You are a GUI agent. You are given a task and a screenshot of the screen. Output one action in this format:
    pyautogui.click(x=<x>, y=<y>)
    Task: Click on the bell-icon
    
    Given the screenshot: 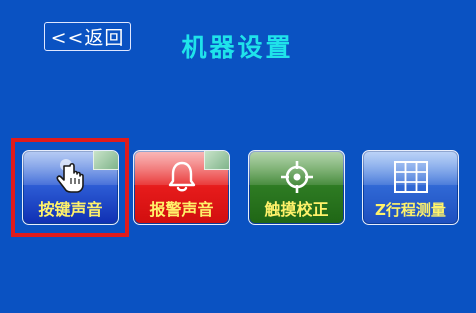 What is the action you would take?
    pyautogui.click(x=181, y=177)
    